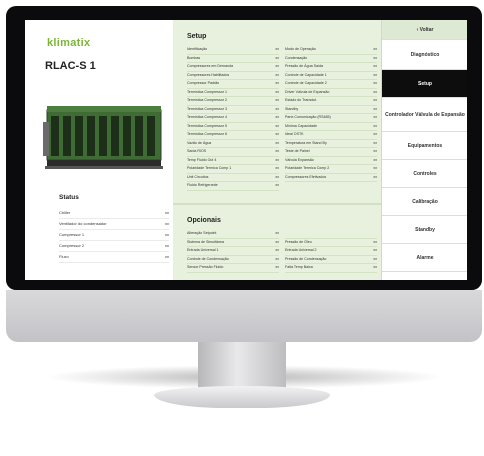 This screenshot has width=484, height=456. Describe the element at coordinates (233, 144) in the screenshot. I see `list-item: Vazão de Água xx` at that location.